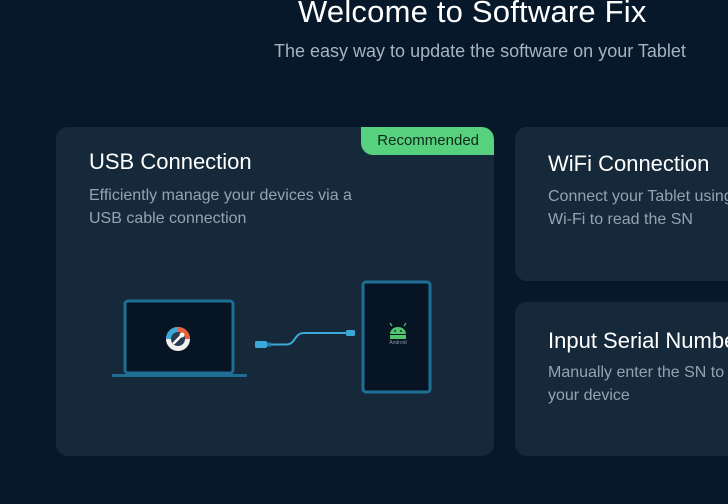  What do you see at coordinates (620, 219) in the screenshot?
I see `wifi-card-desc-line2: Wi-Fi to read the SN` at bounding box center [620, 219].